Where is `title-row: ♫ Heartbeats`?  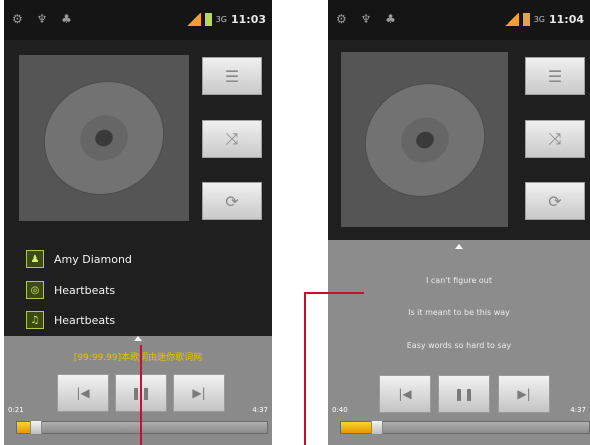 title-row: ♫ Heartbeats is located at coordinates (70, 320).